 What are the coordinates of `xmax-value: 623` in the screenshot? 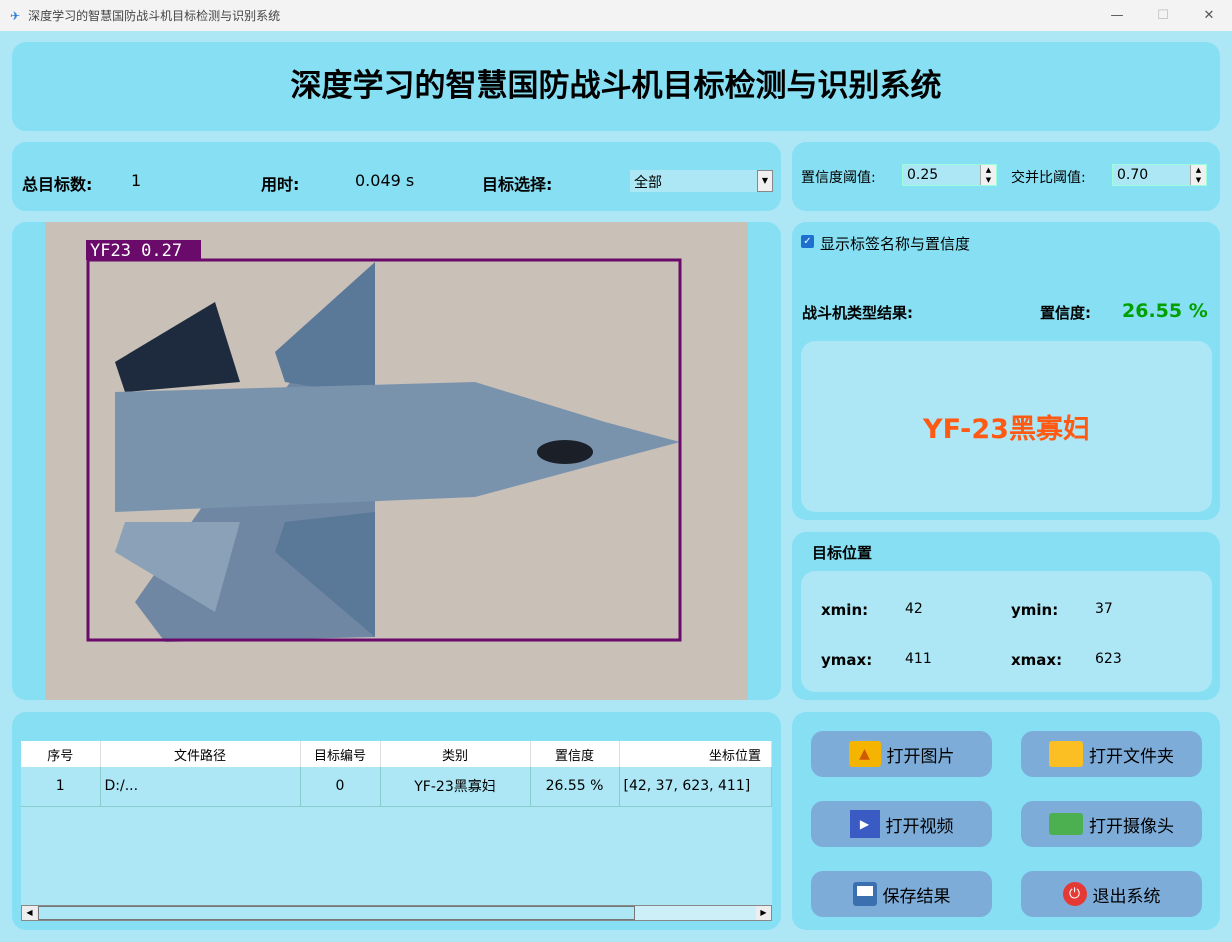 It's located at (1108, 659).